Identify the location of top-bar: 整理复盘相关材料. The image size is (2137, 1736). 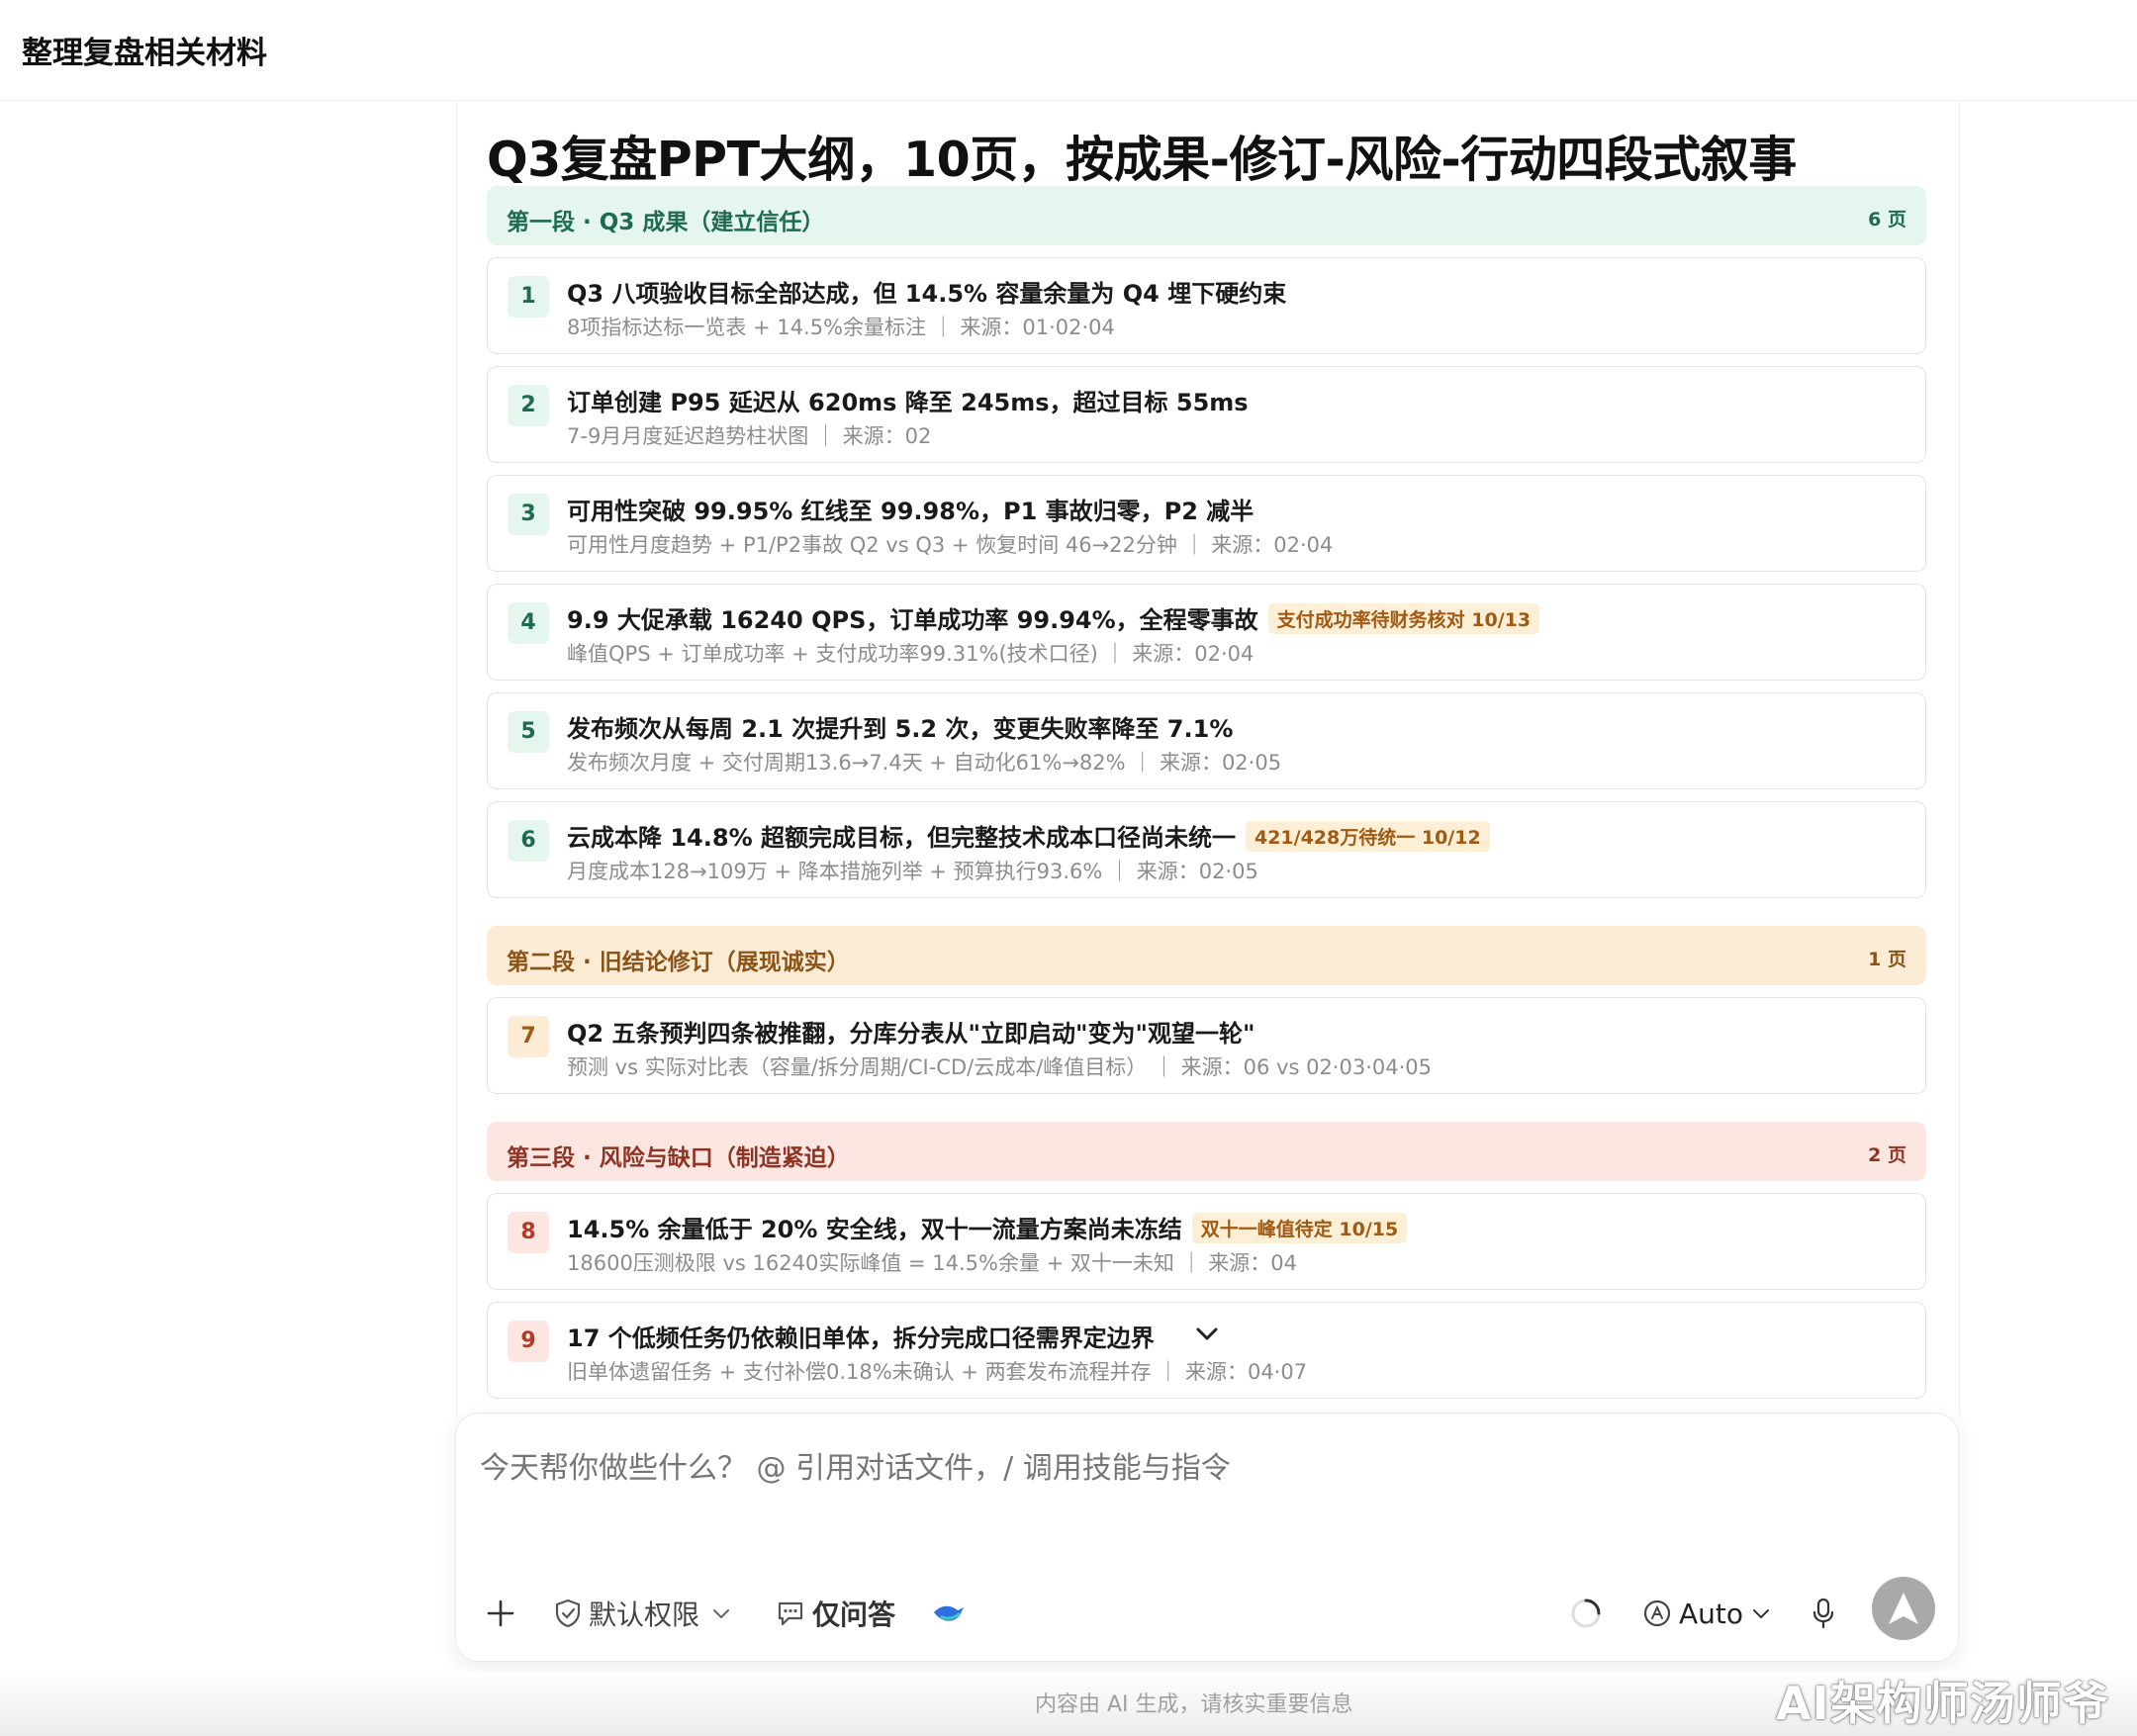
(1068, 50).